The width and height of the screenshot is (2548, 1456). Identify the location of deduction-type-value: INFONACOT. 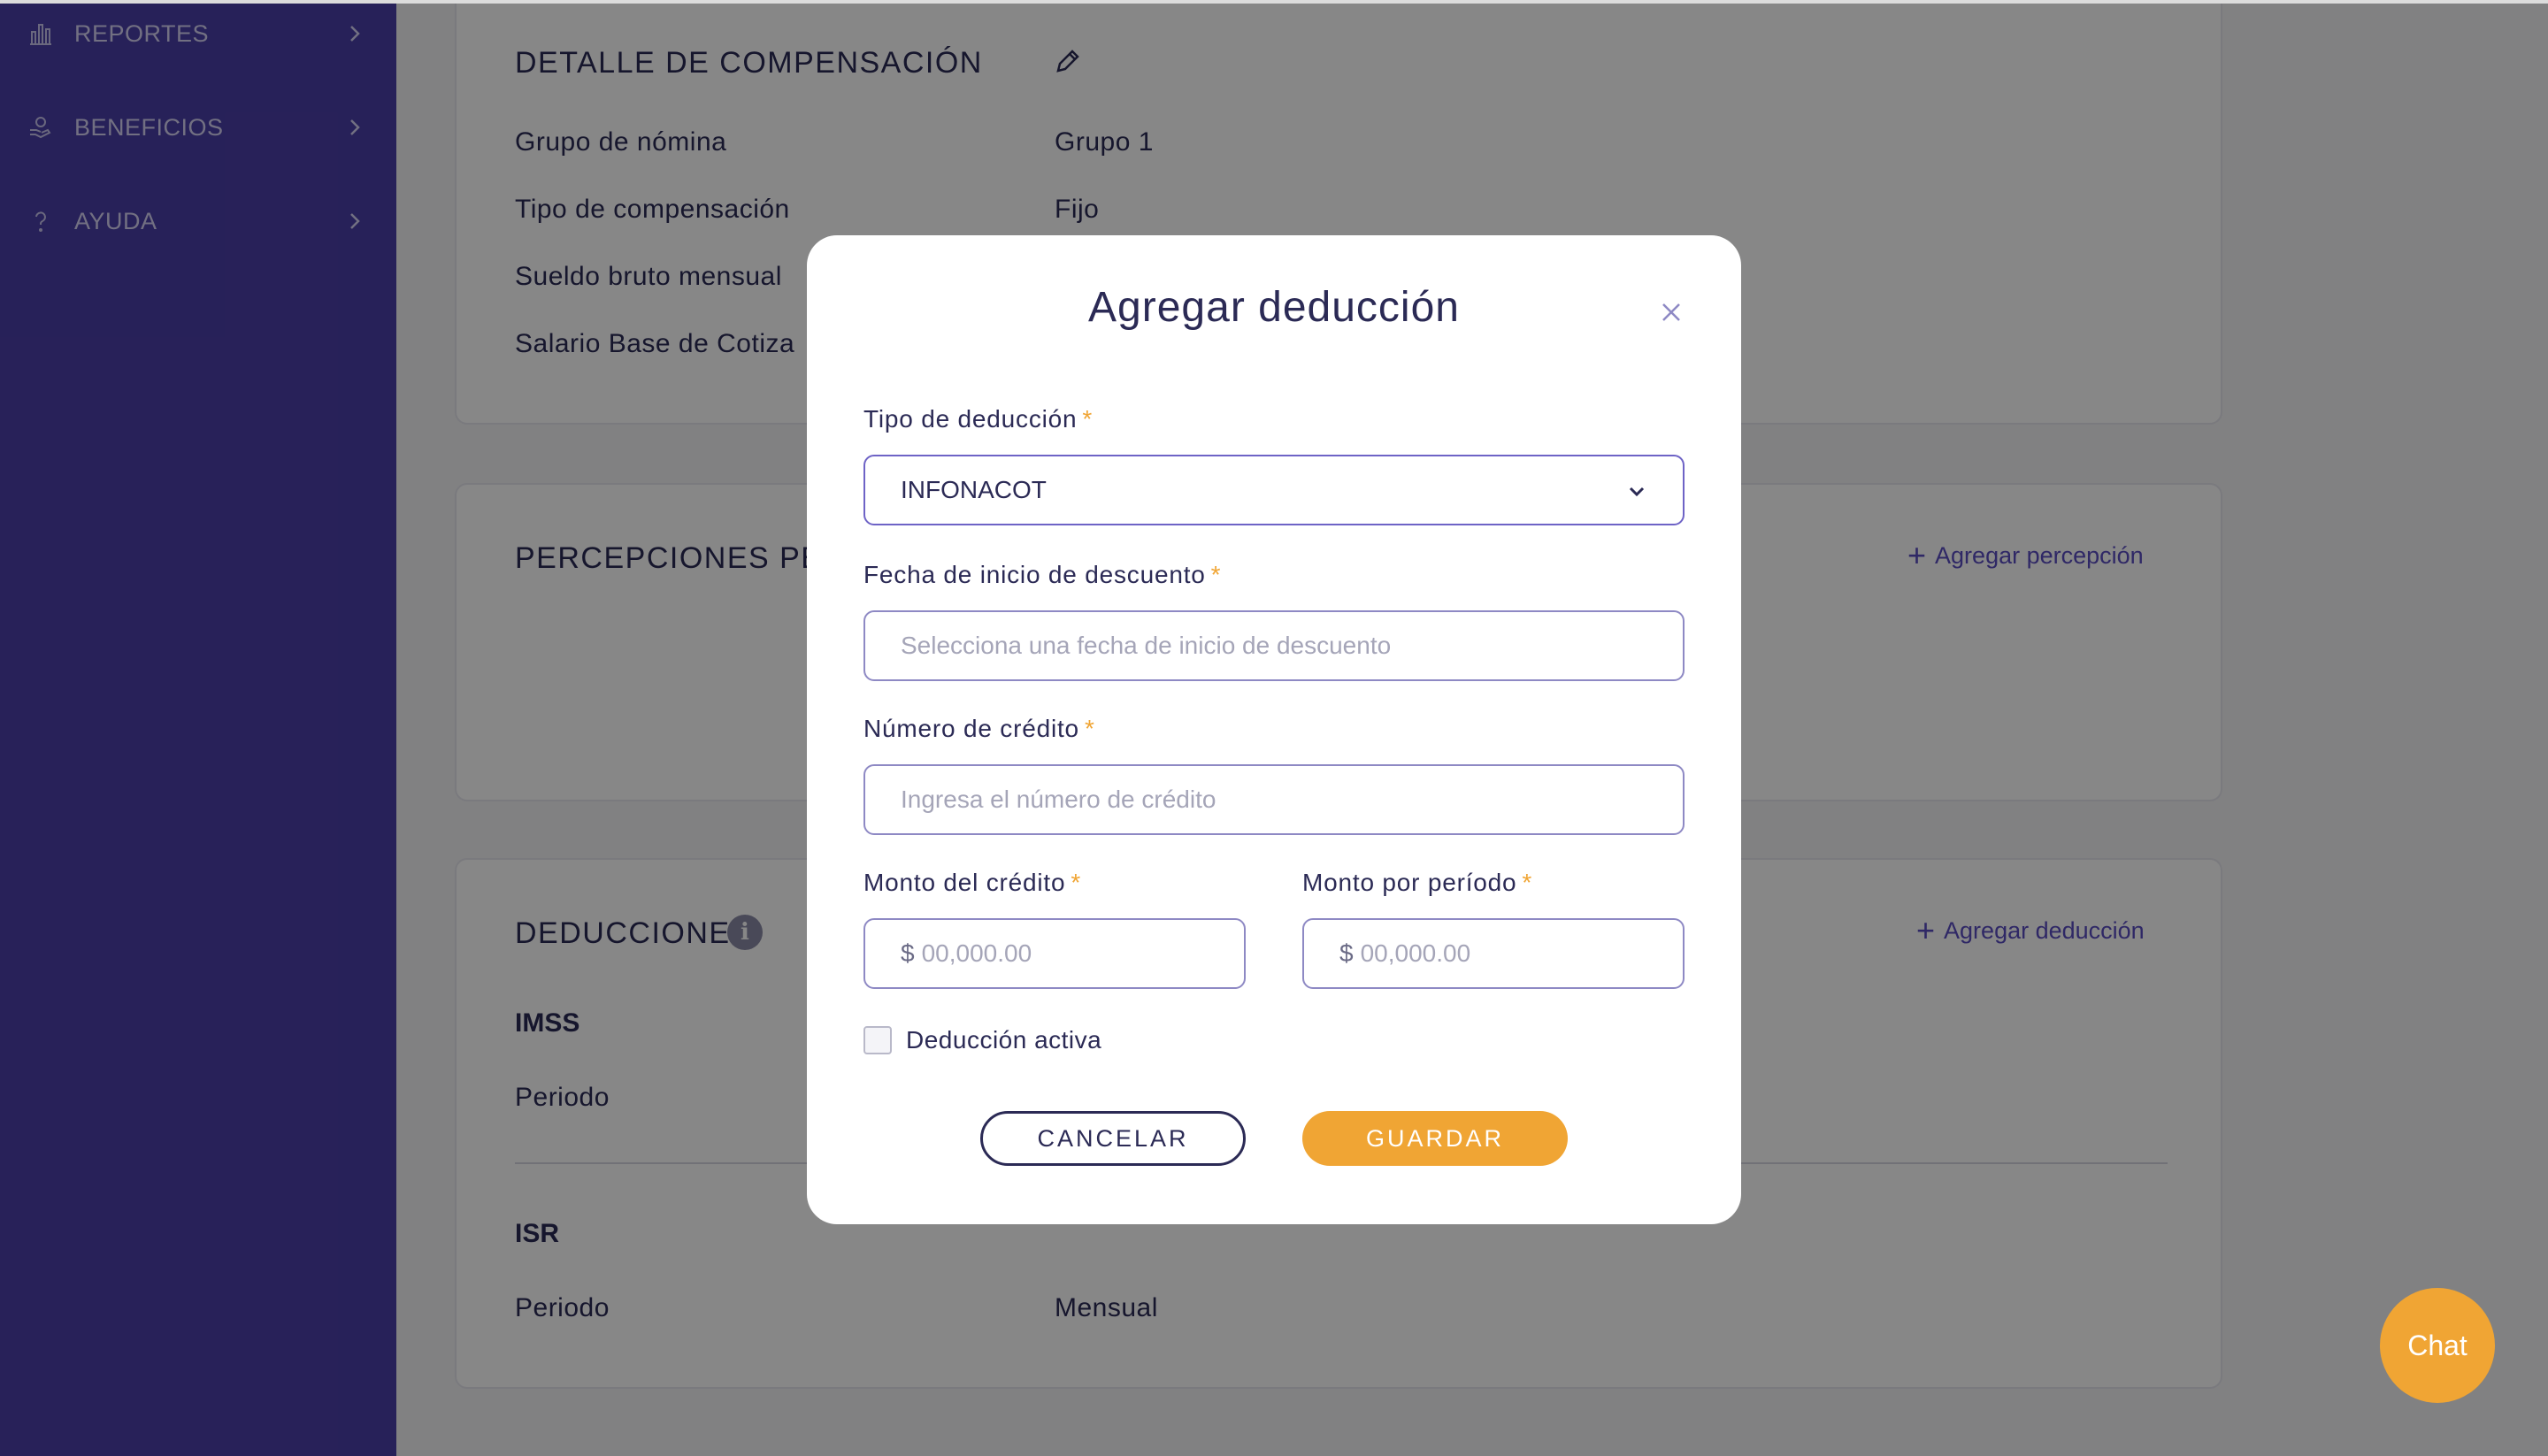
(974, 489).